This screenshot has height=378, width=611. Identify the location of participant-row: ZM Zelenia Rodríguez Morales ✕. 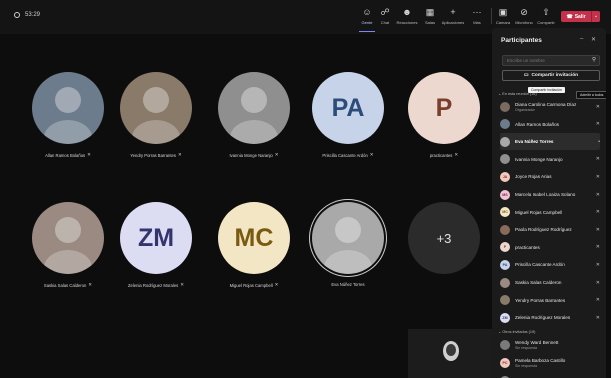
(550, 317).